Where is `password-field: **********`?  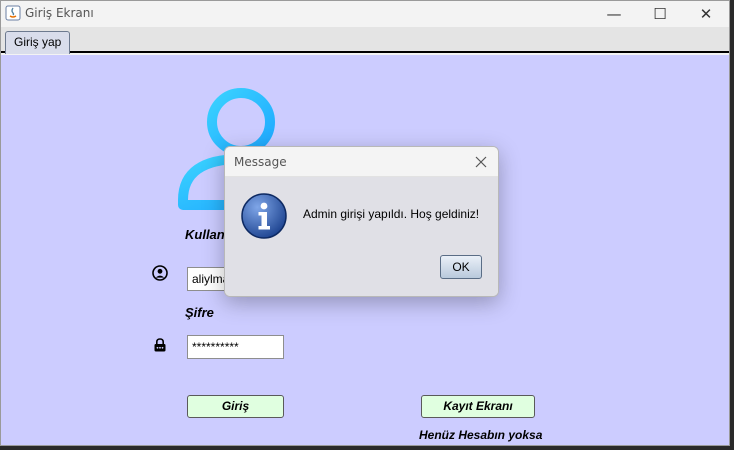
password-field: ********** is located at coordinates (235, 347).